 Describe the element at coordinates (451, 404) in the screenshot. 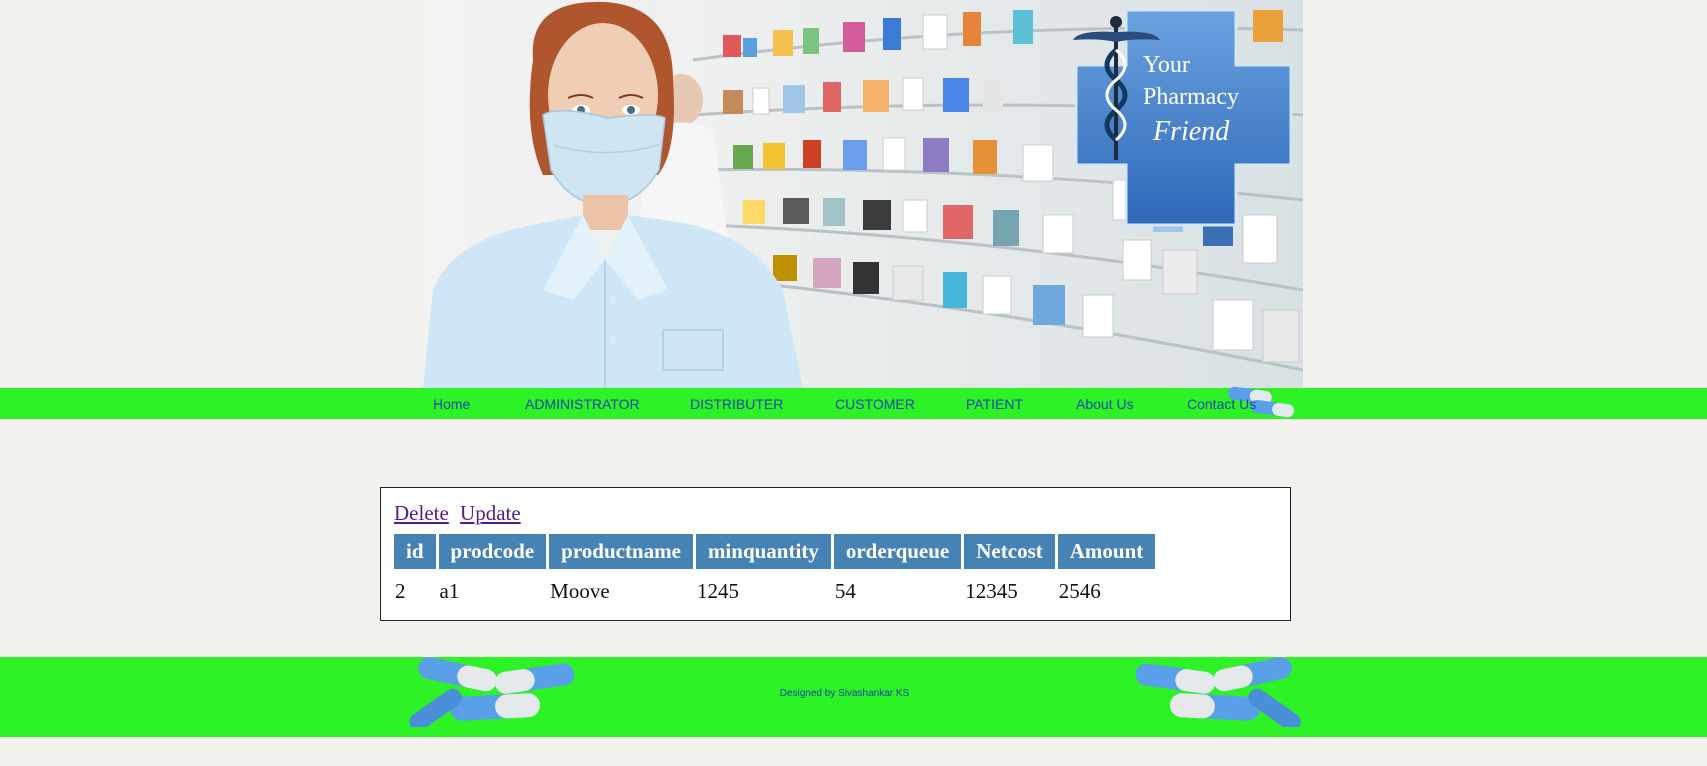

I see `nav-home: Home` at that location.